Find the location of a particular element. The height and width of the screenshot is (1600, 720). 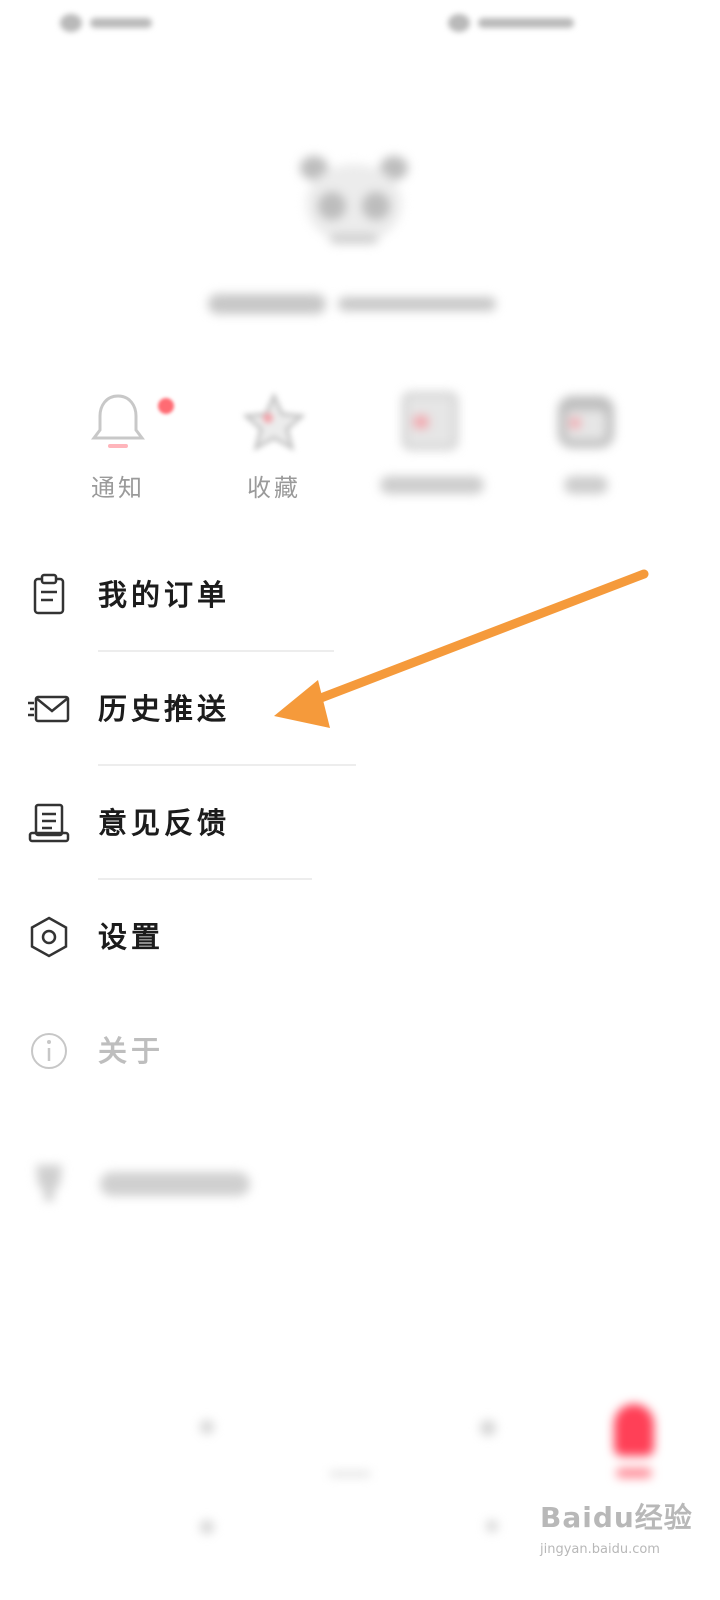

nav-recent-icon is located at coordinates (492, 1526).